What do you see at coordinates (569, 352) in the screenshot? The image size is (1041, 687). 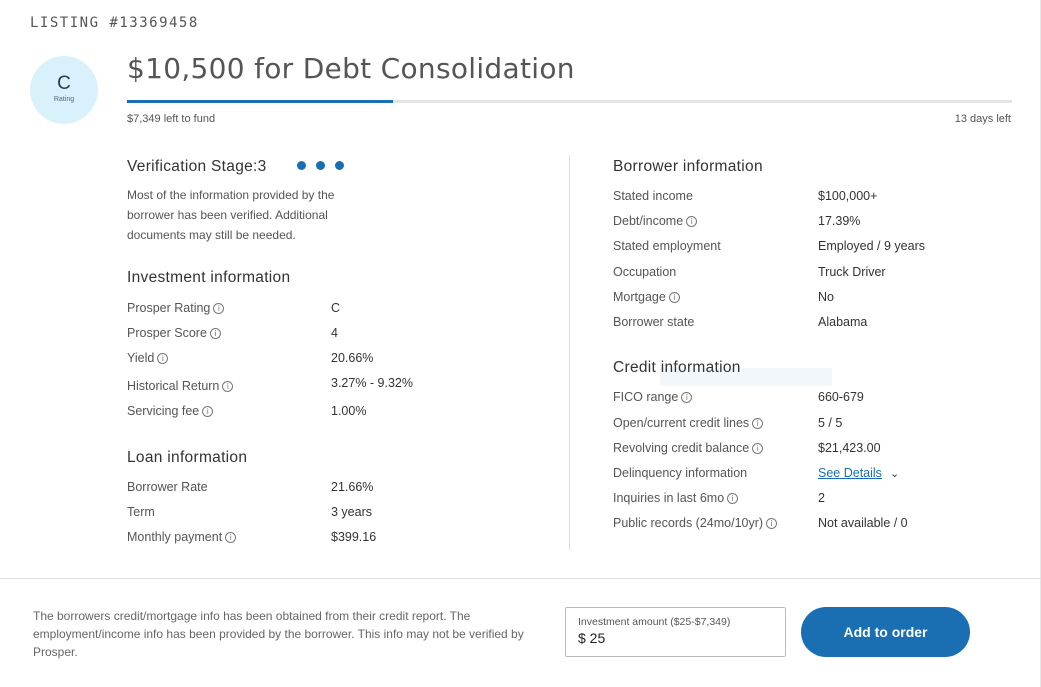 I see `column-divider` at bounding box center [569, 352].